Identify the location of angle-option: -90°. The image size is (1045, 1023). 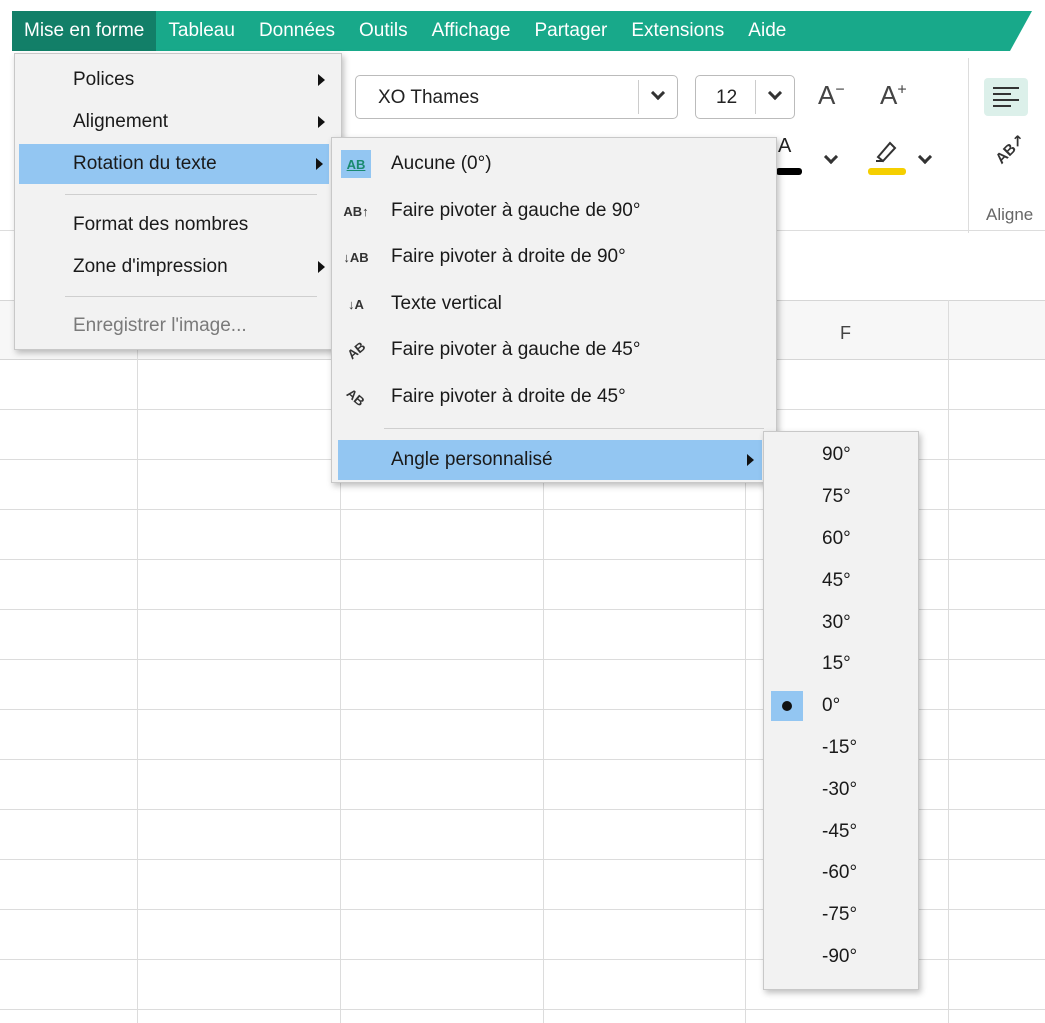
(841, 957).